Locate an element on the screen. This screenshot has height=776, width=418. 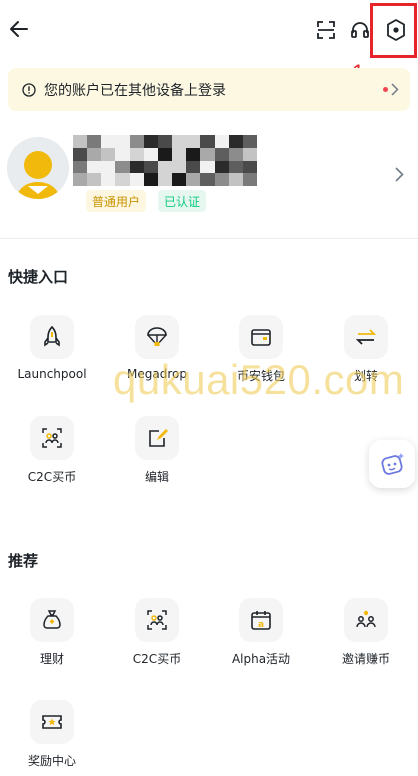
chevron-right-icon is located at coordinates (395, 89).